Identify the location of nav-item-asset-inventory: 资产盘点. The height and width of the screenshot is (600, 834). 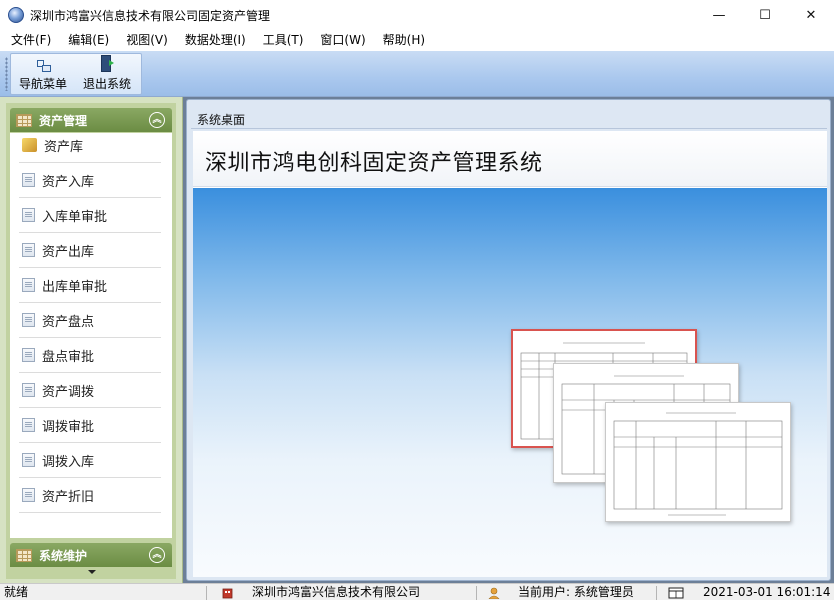
(90, 320).